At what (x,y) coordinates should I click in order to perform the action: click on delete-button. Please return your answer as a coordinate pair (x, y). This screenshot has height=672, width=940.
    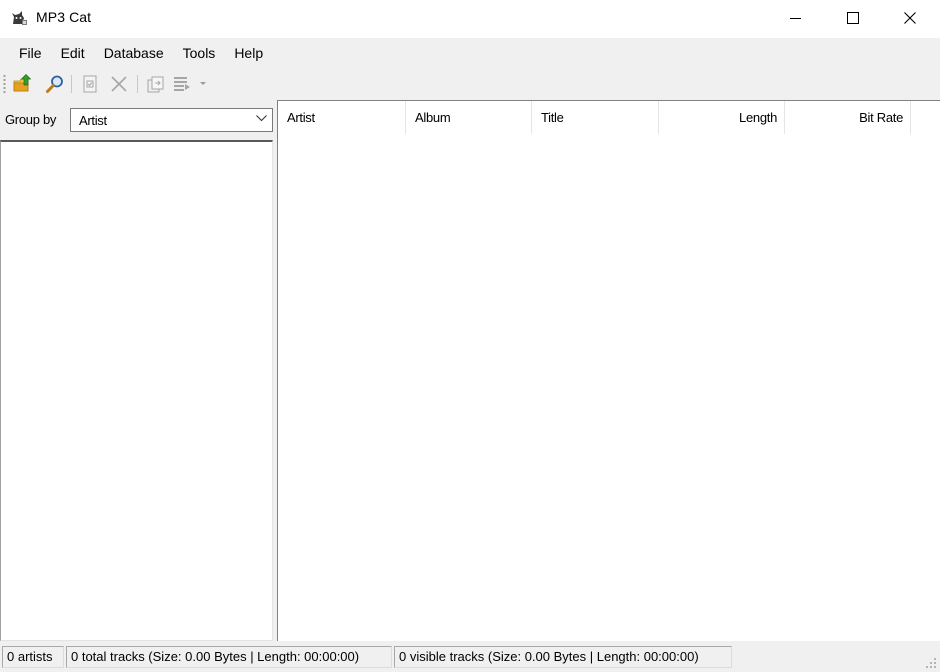
    Looking at the image, I should click on (119, 84).